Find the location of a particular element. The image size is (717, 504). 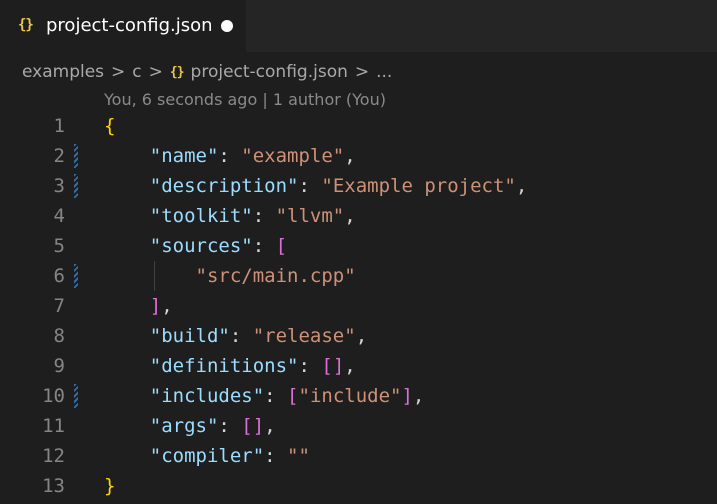

line-number: 3 is located at coordinates (59, 186).